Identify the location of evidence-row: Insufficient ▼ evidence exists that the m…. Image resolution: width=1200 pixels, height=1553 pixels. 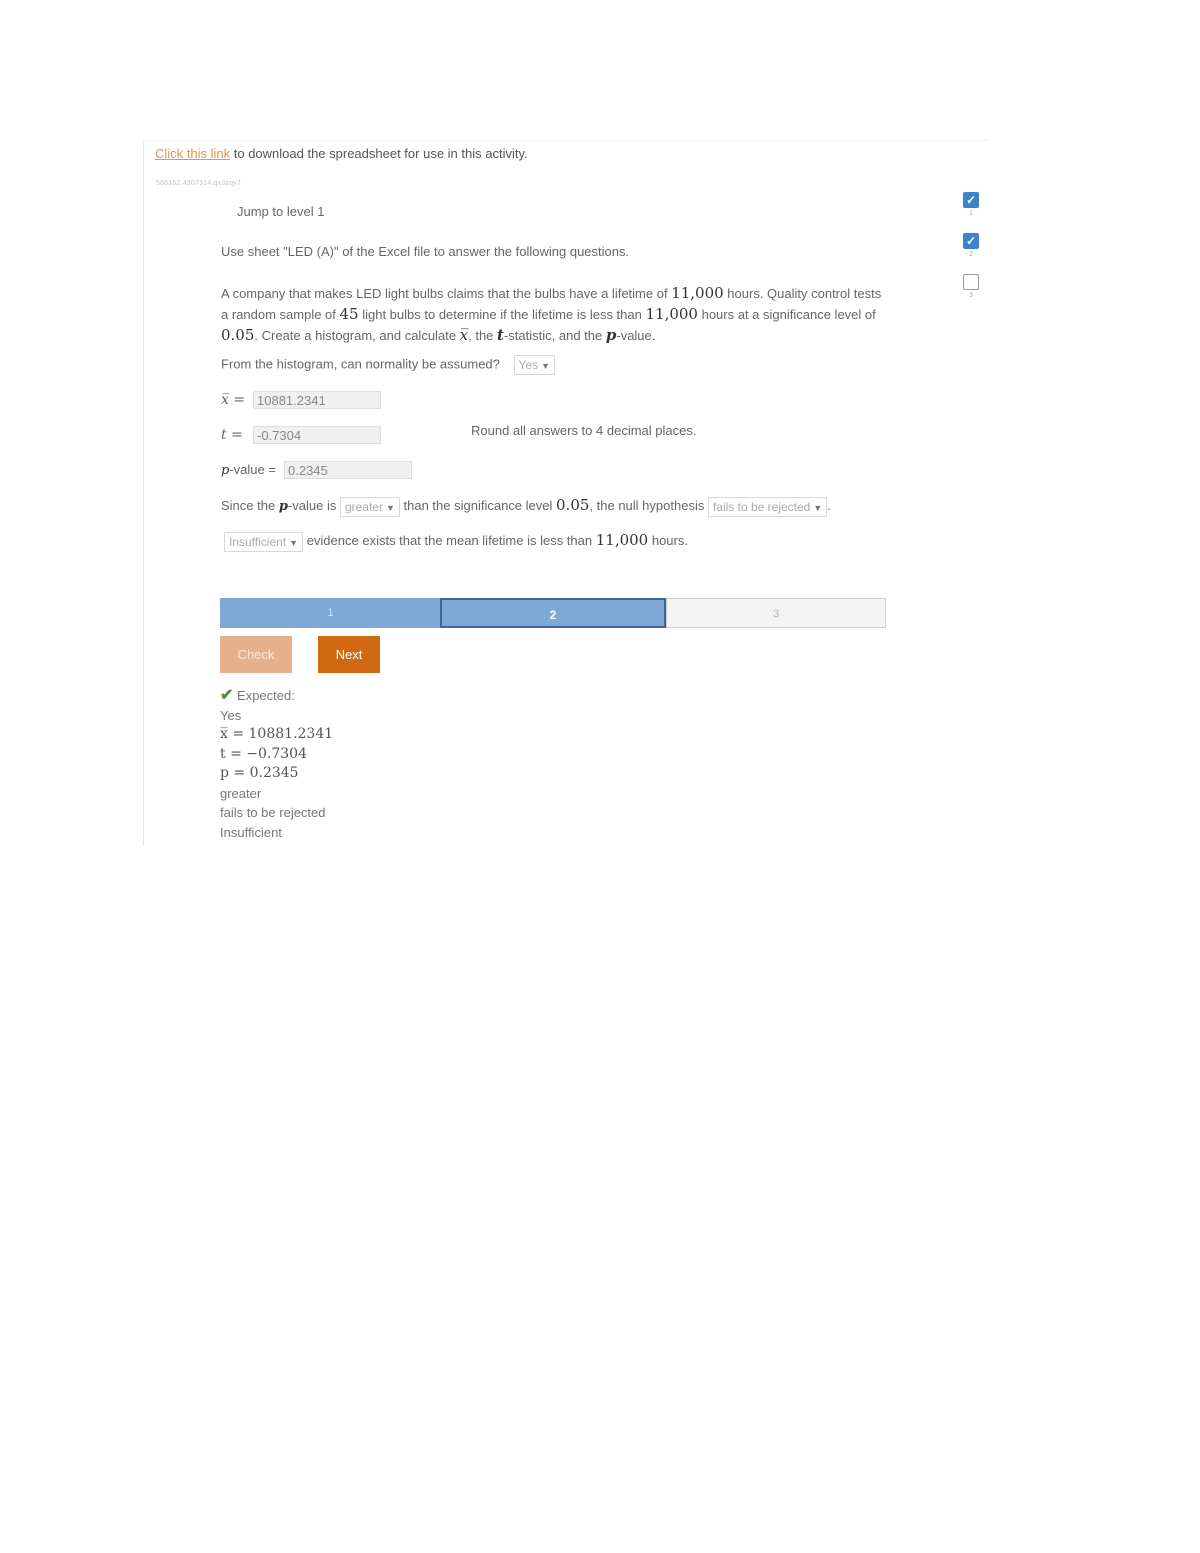
(456, 541).